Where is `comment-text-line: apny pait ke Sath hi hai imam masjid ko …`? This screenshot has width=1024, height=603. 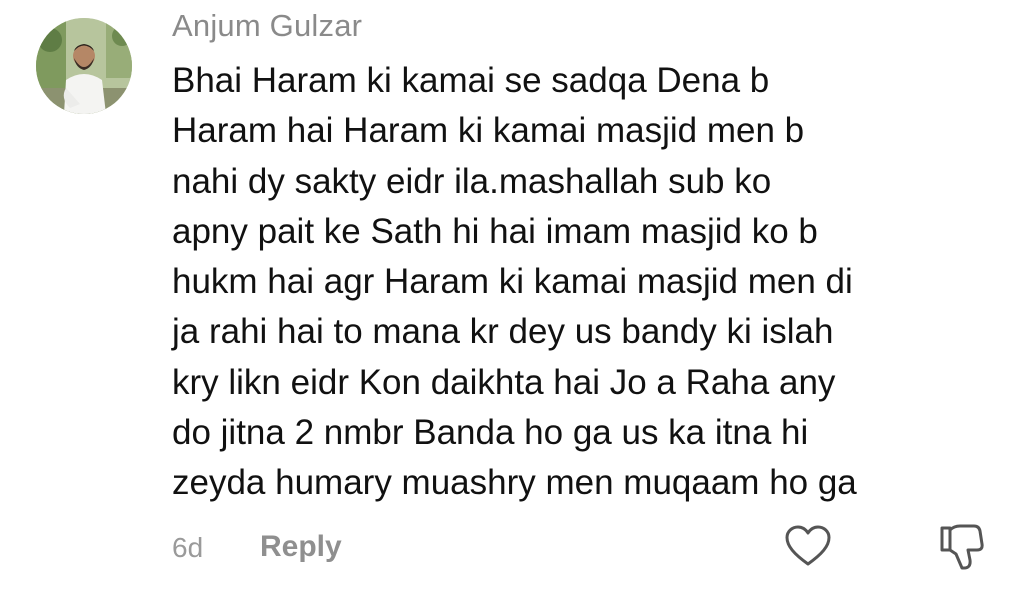
comment-text-line: apny pait ke Sath hi hai imam masjid ko … is located at coordinates (495, 231).